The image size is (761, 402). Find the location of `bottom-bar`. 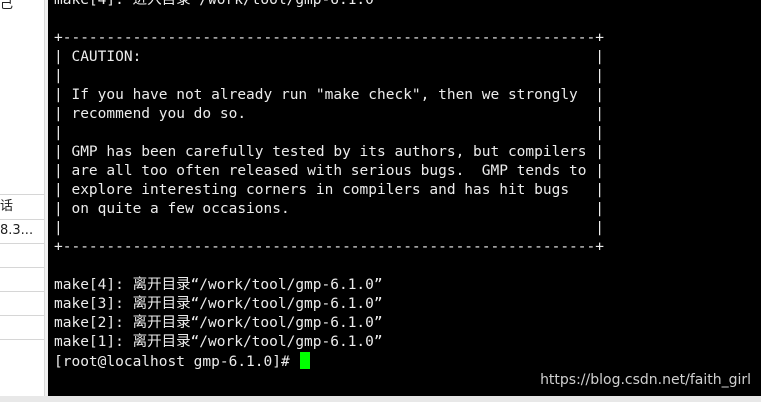

bottom-bar is located at coordinates (380, 399).